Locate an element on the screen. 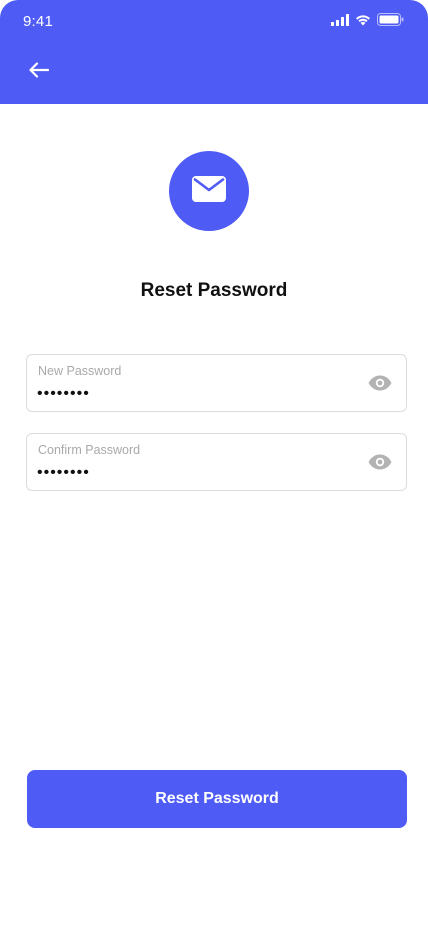 The width and height of the screenshot is (428, 926). new-password-field: New Password is located at coordinates (216, 383).